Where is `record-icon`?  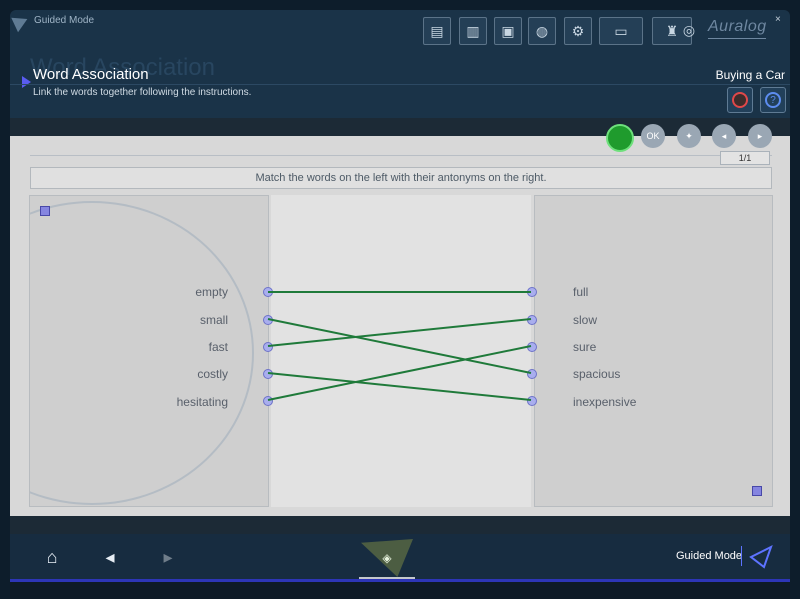
record-icon is located at coordinates (740, 100).